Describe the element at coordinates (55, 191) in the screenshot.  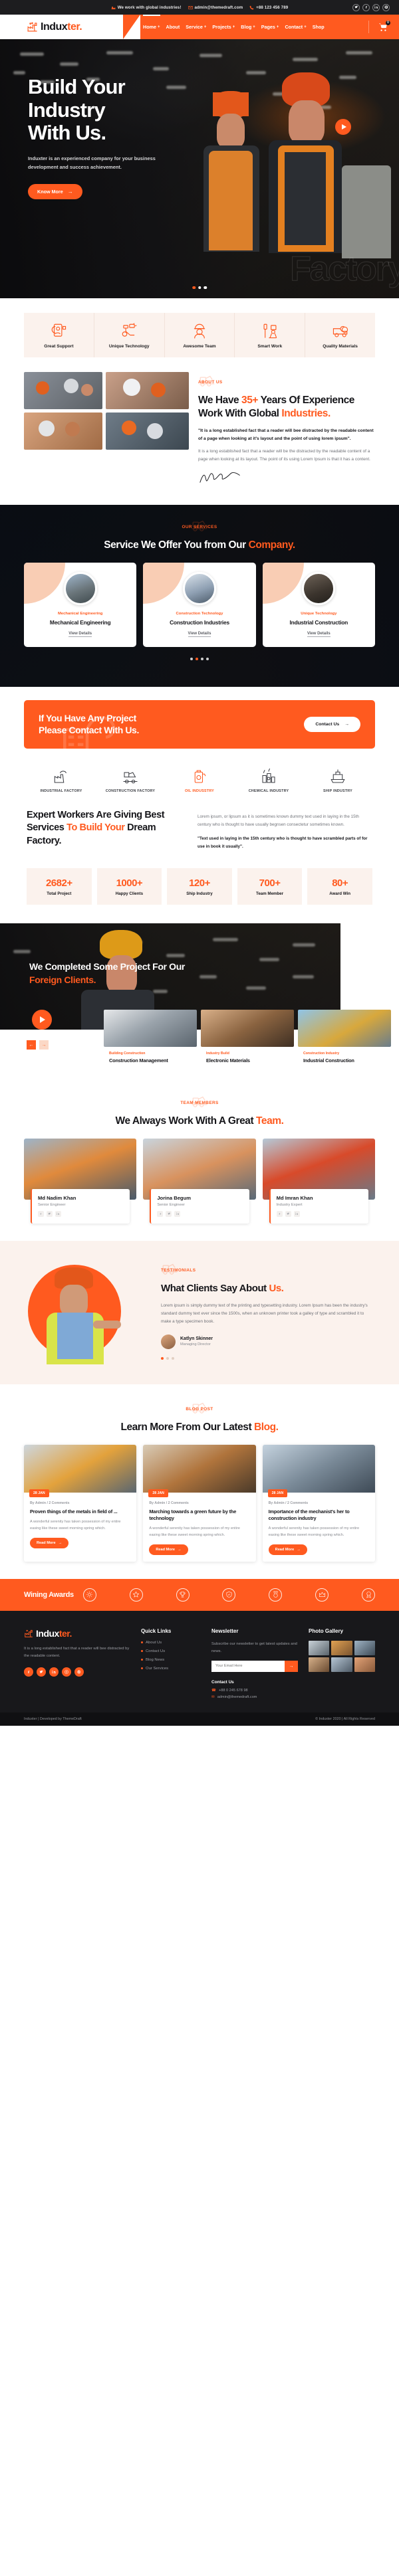
I see `hero-know-more-button: Know More →` at that location.